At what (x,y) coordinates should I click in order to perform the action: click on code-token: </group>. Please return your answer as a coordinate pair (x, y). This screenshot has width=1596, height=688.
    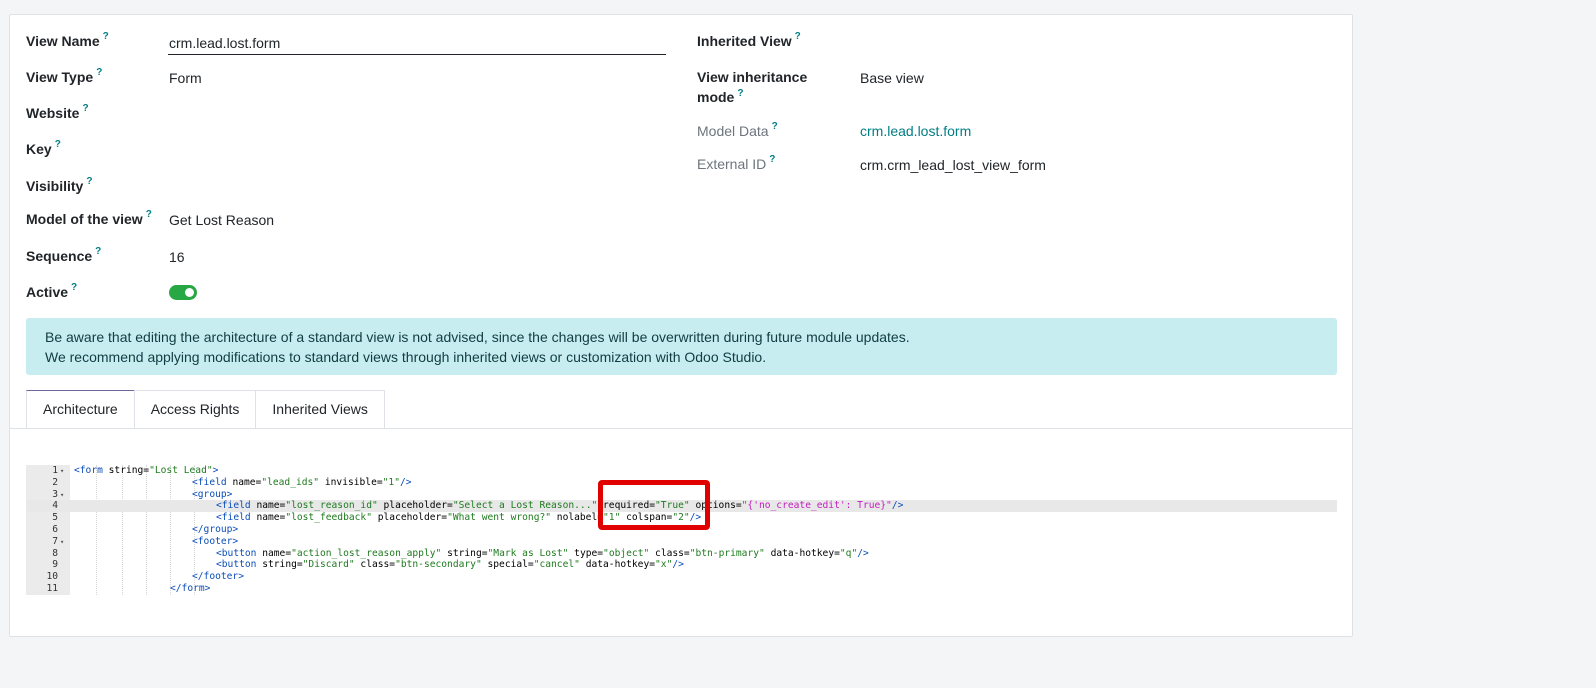
    Looking at the image, I should click on (215, 529).